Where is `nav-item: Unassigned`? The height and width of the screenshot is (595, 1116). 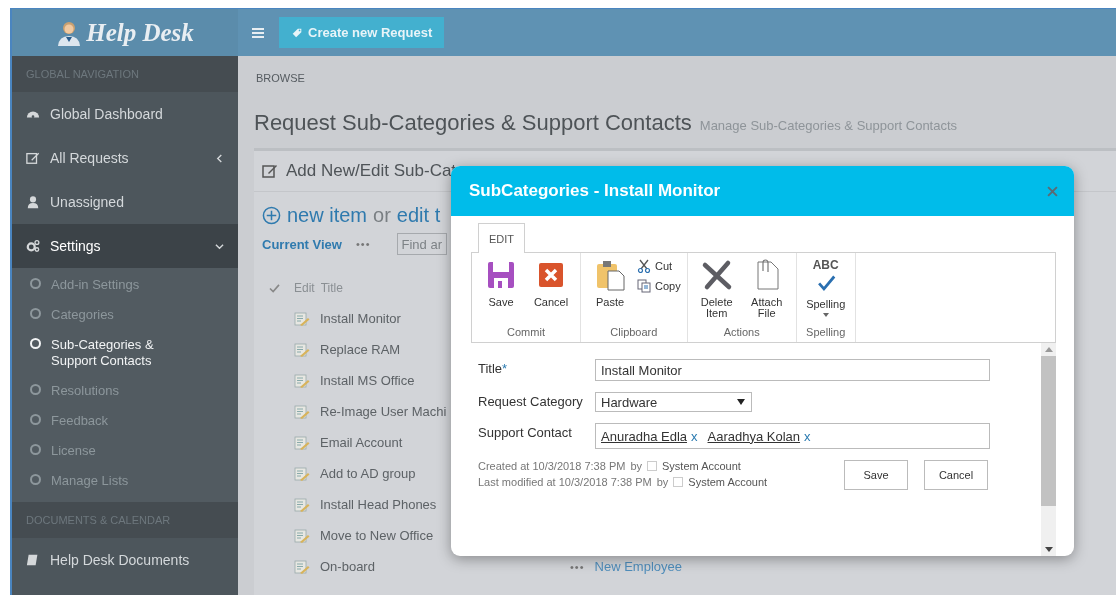 nav-item: Unassigned is located at coordinates (125, 202).